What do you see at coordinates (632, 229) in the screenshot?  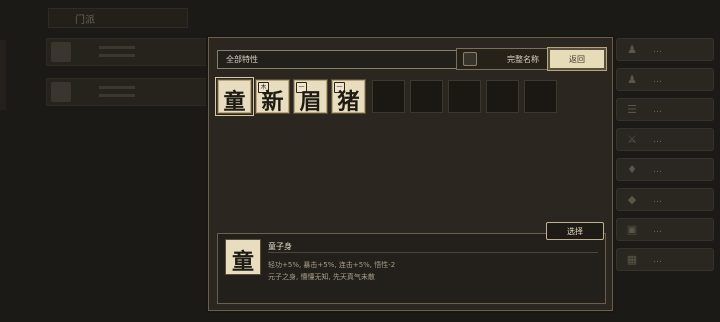 I see `cart-icon: ▣` at bounding box center [632, 229].